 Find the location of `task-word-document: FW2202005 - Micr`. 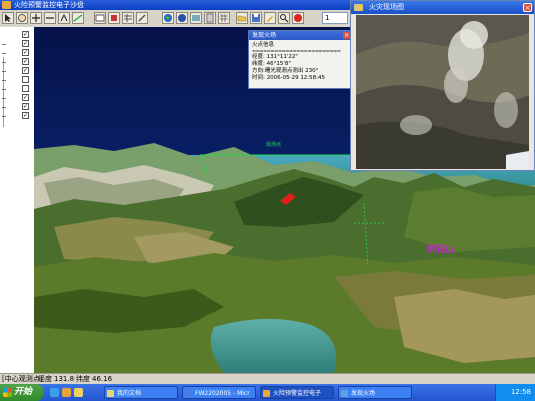

task-word-document: FW2202005 - Micr is located at coordinates (219, 392).